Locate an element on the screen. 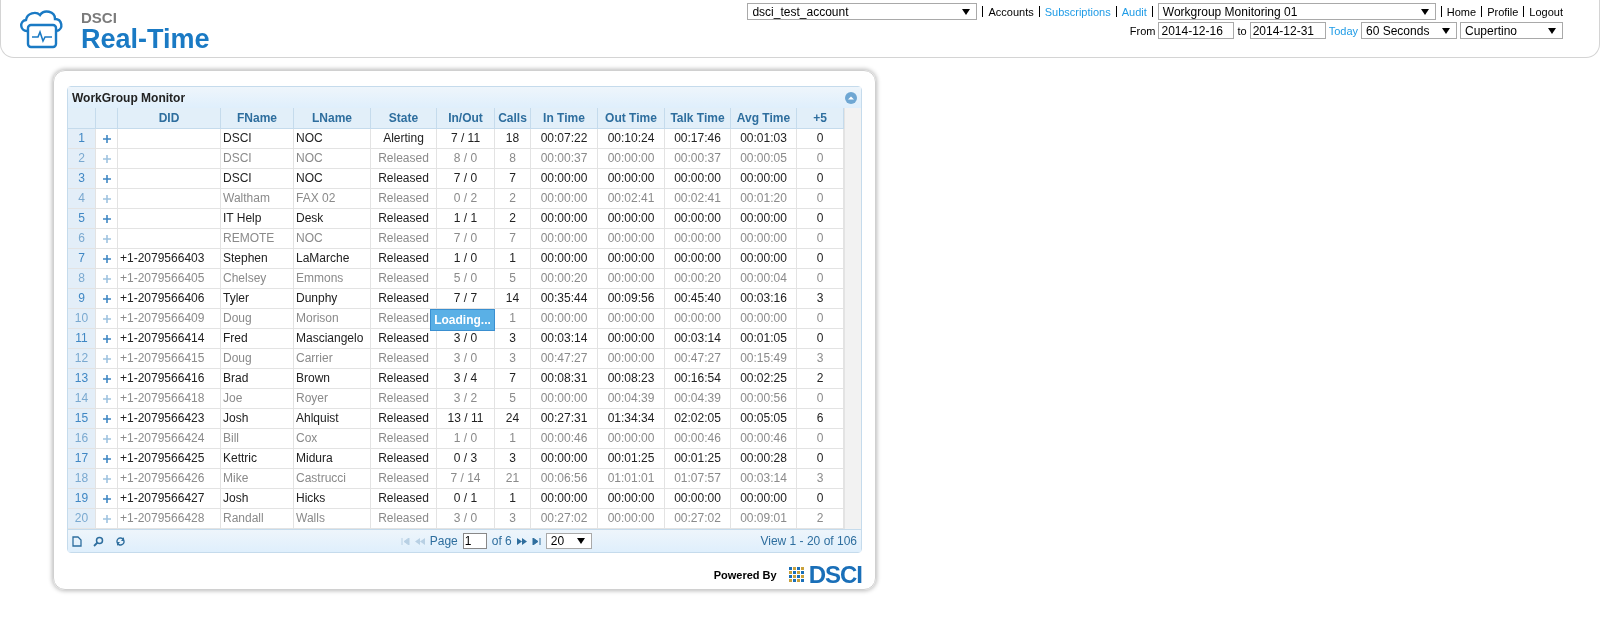  last-name-cell: Midura is located at coordinates (314, 458).